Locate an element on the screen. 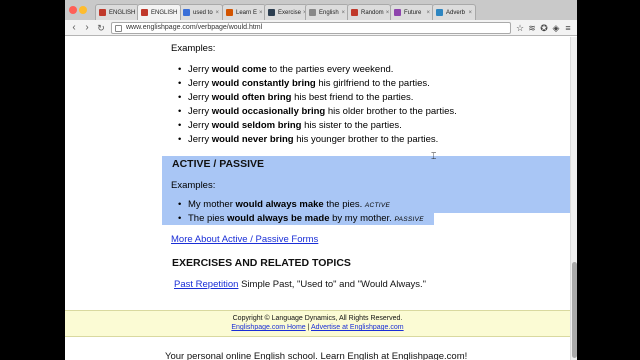  address-bar: www.englishpage.com/verbpage/would.html is located at coordinates (311, 28).